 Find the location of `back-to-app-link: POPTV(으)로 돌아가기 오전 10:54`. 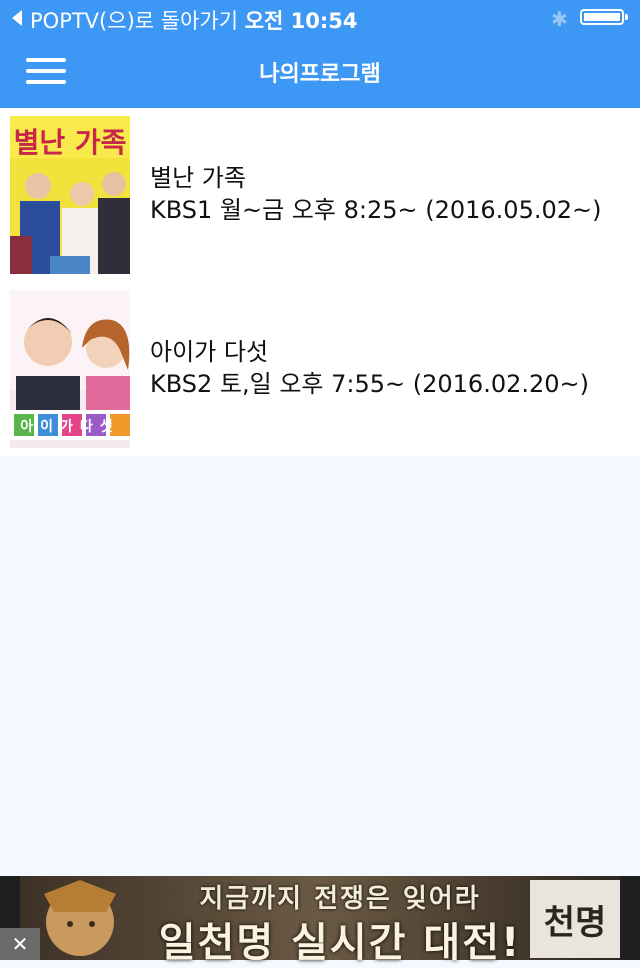

back-to-app-link: POPTV(으)로 돌아가기 오전 10:54 is located at coordinates (194, 20).